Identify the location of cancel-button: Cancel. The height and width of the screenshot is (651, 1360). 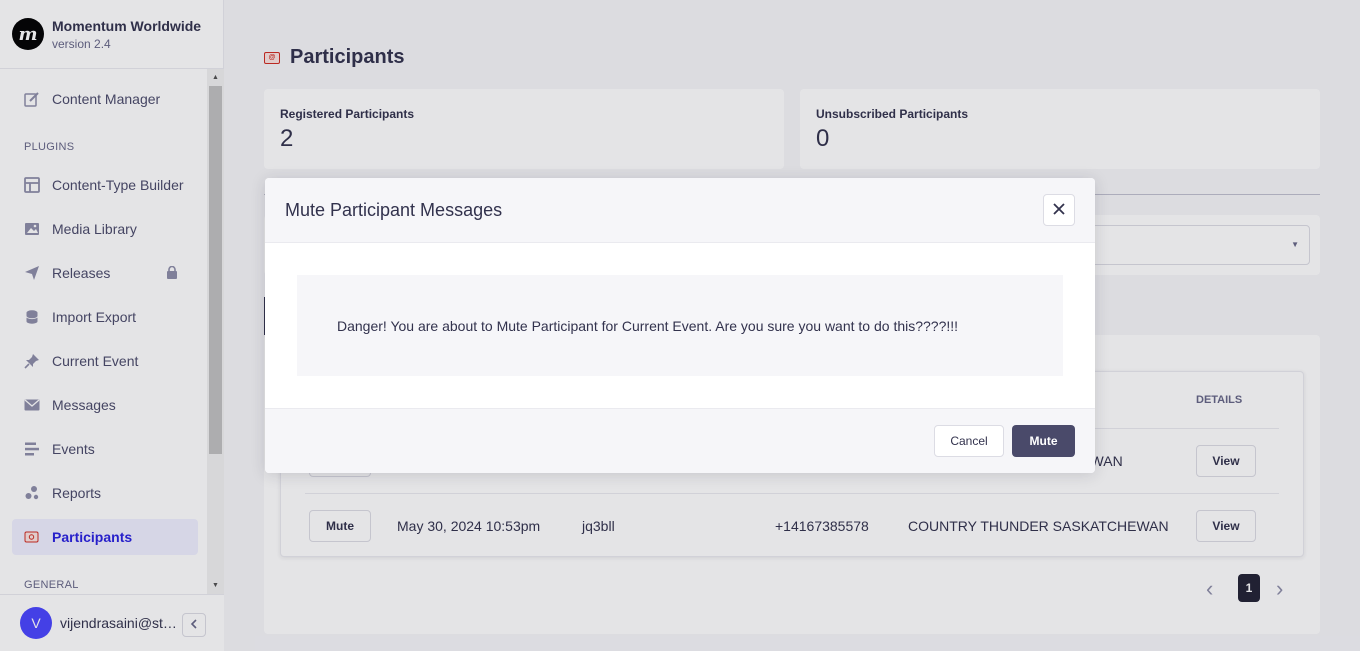
(969, 441).